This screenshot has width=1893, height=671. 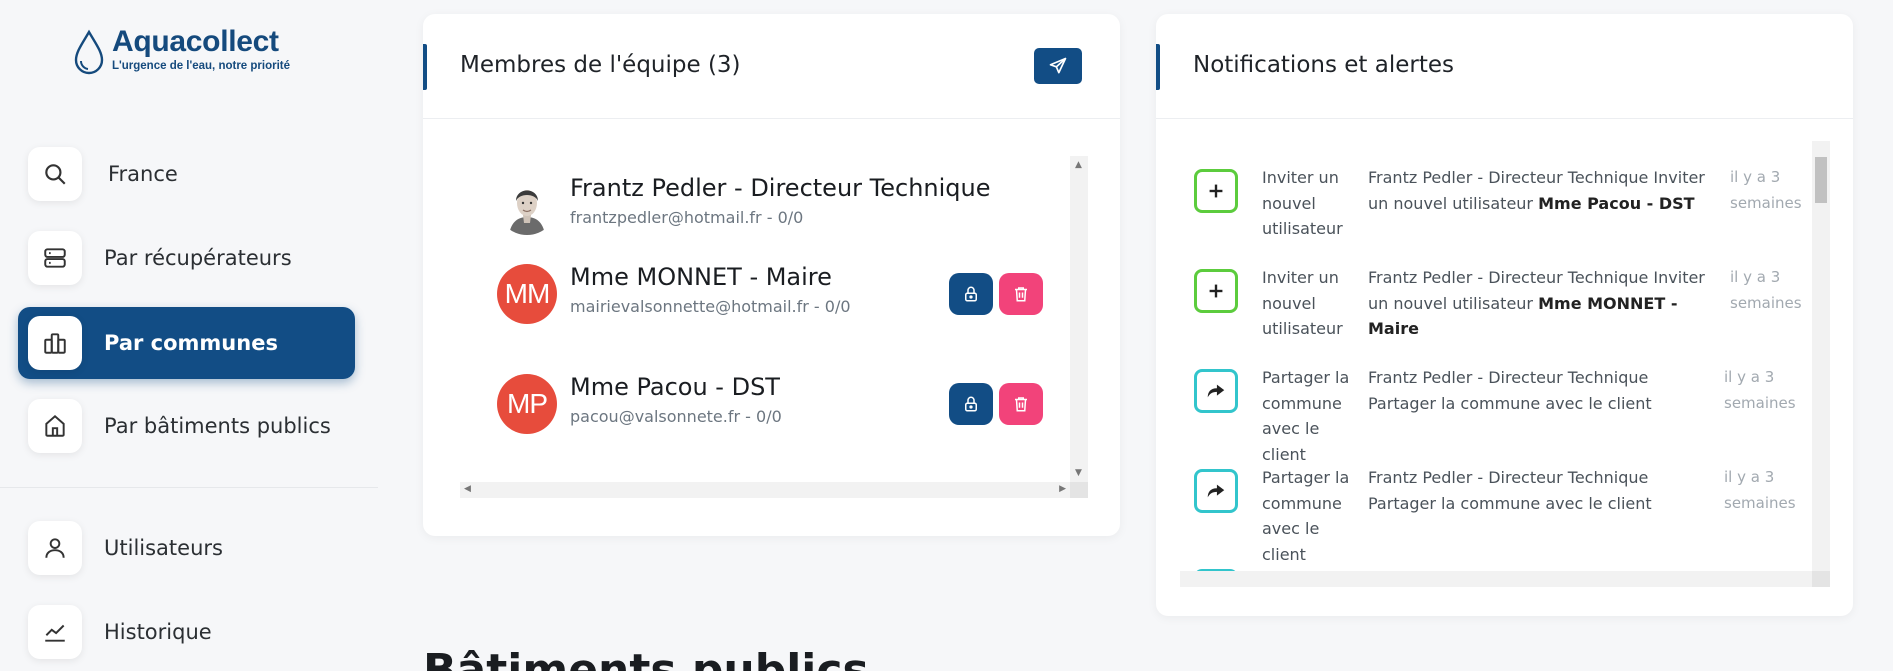 I want to click on sidebar-item-historique: Historique, so click(x=186, y=632).